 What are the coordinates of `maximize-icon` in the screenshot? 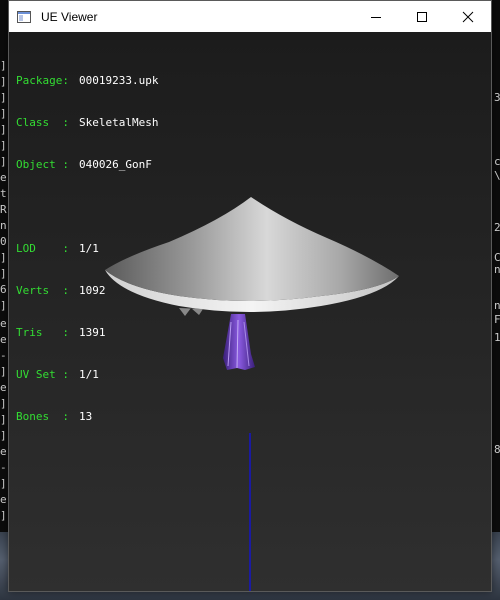 It's located at (422, 16).